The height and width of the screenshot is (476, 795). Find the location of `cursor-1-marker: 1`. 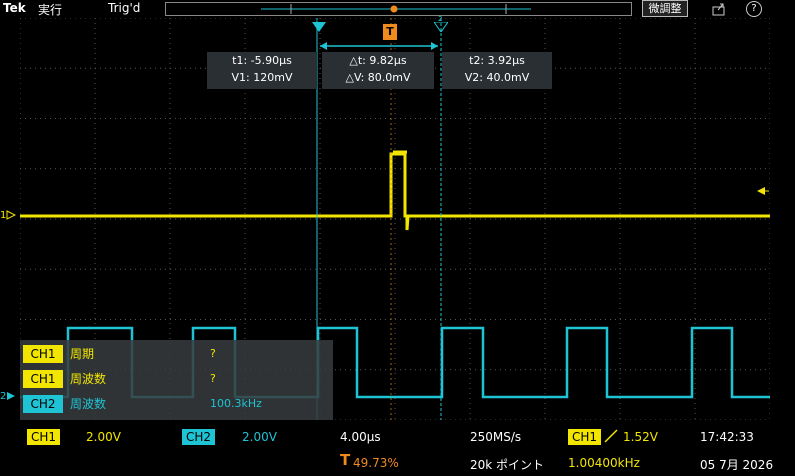

cursor-1-marker: 1 is located at coordinates (319, 25).